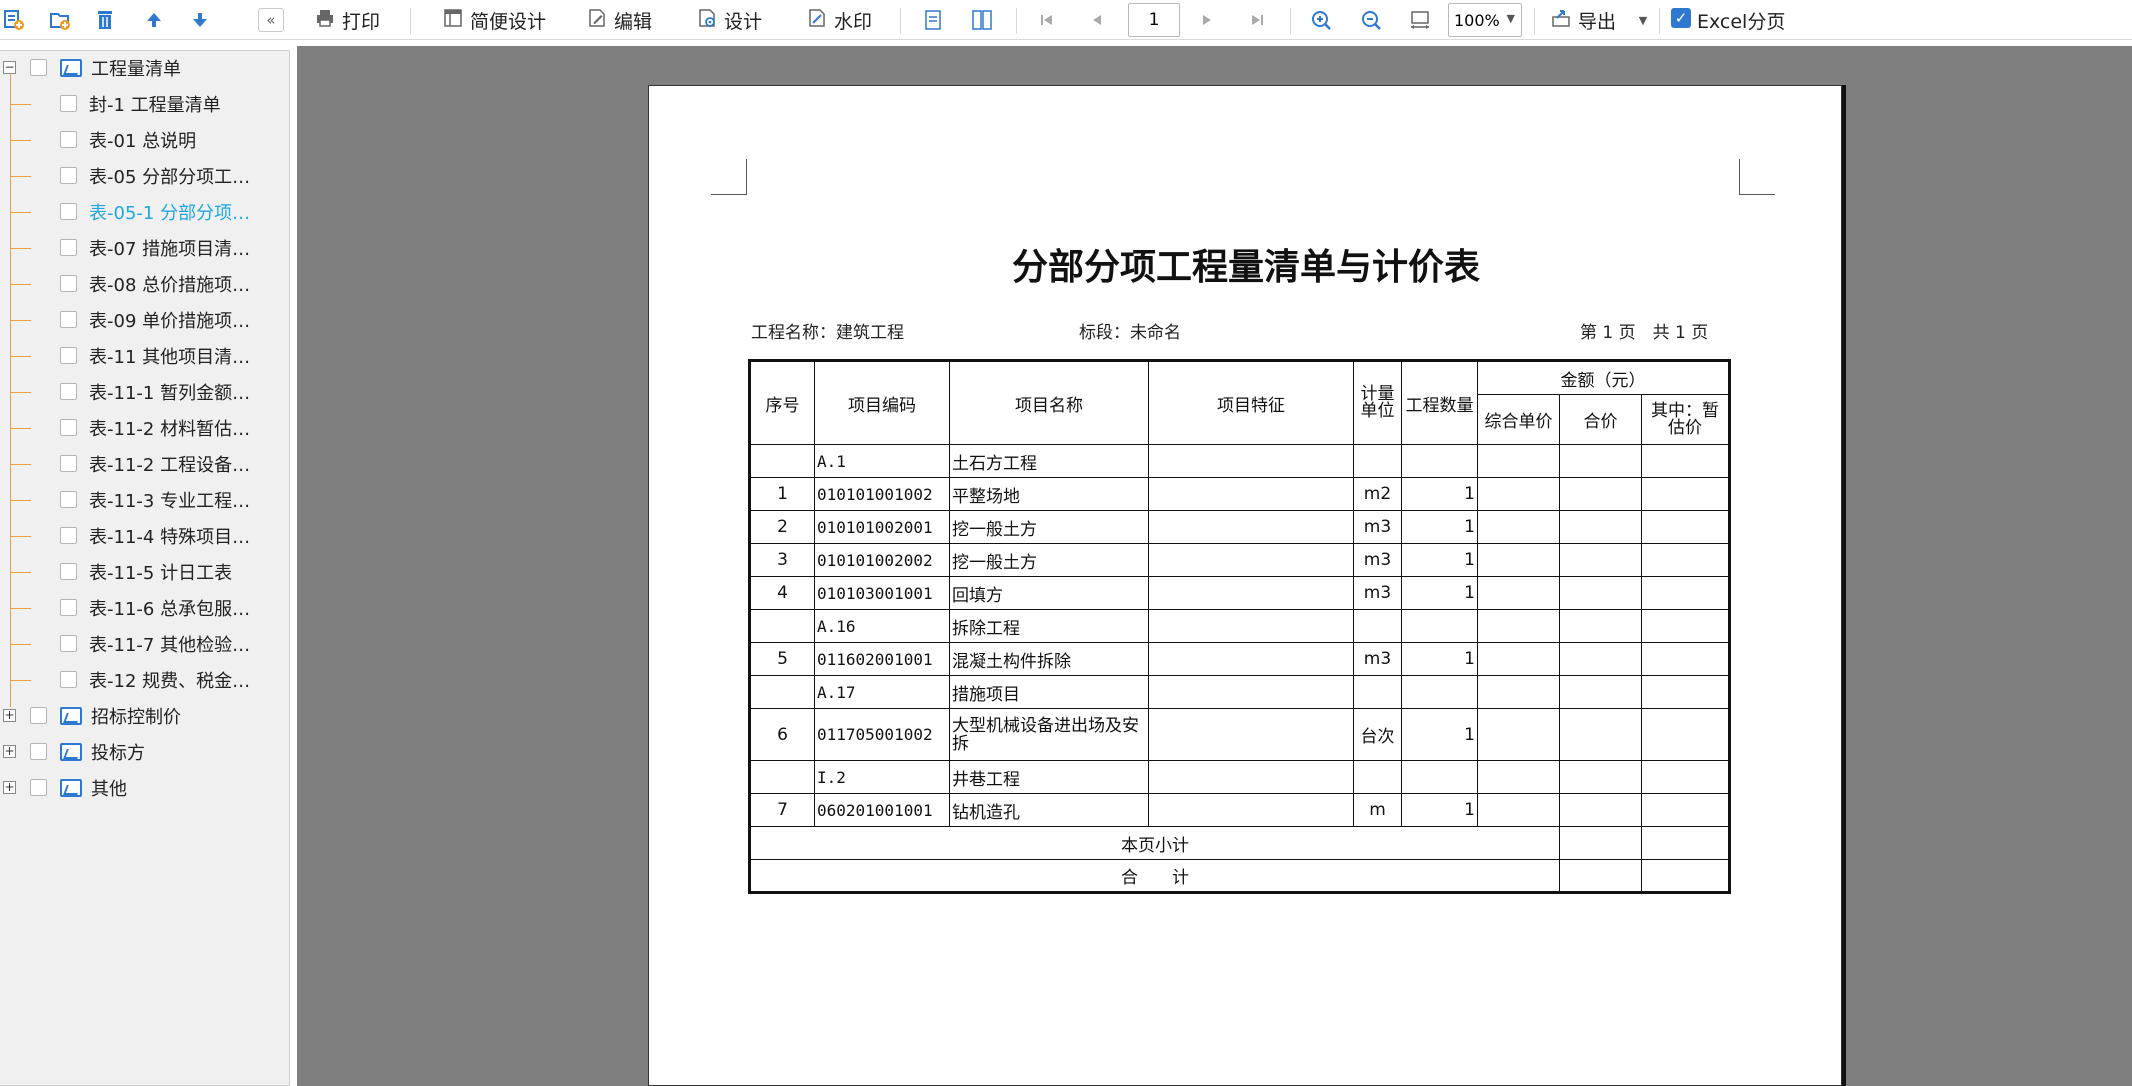 The width and height of the screenshot is (2132, 1086). Describe the element at coordinates (1154, 20) in the screenshot. I see `page-number-input` at that location.